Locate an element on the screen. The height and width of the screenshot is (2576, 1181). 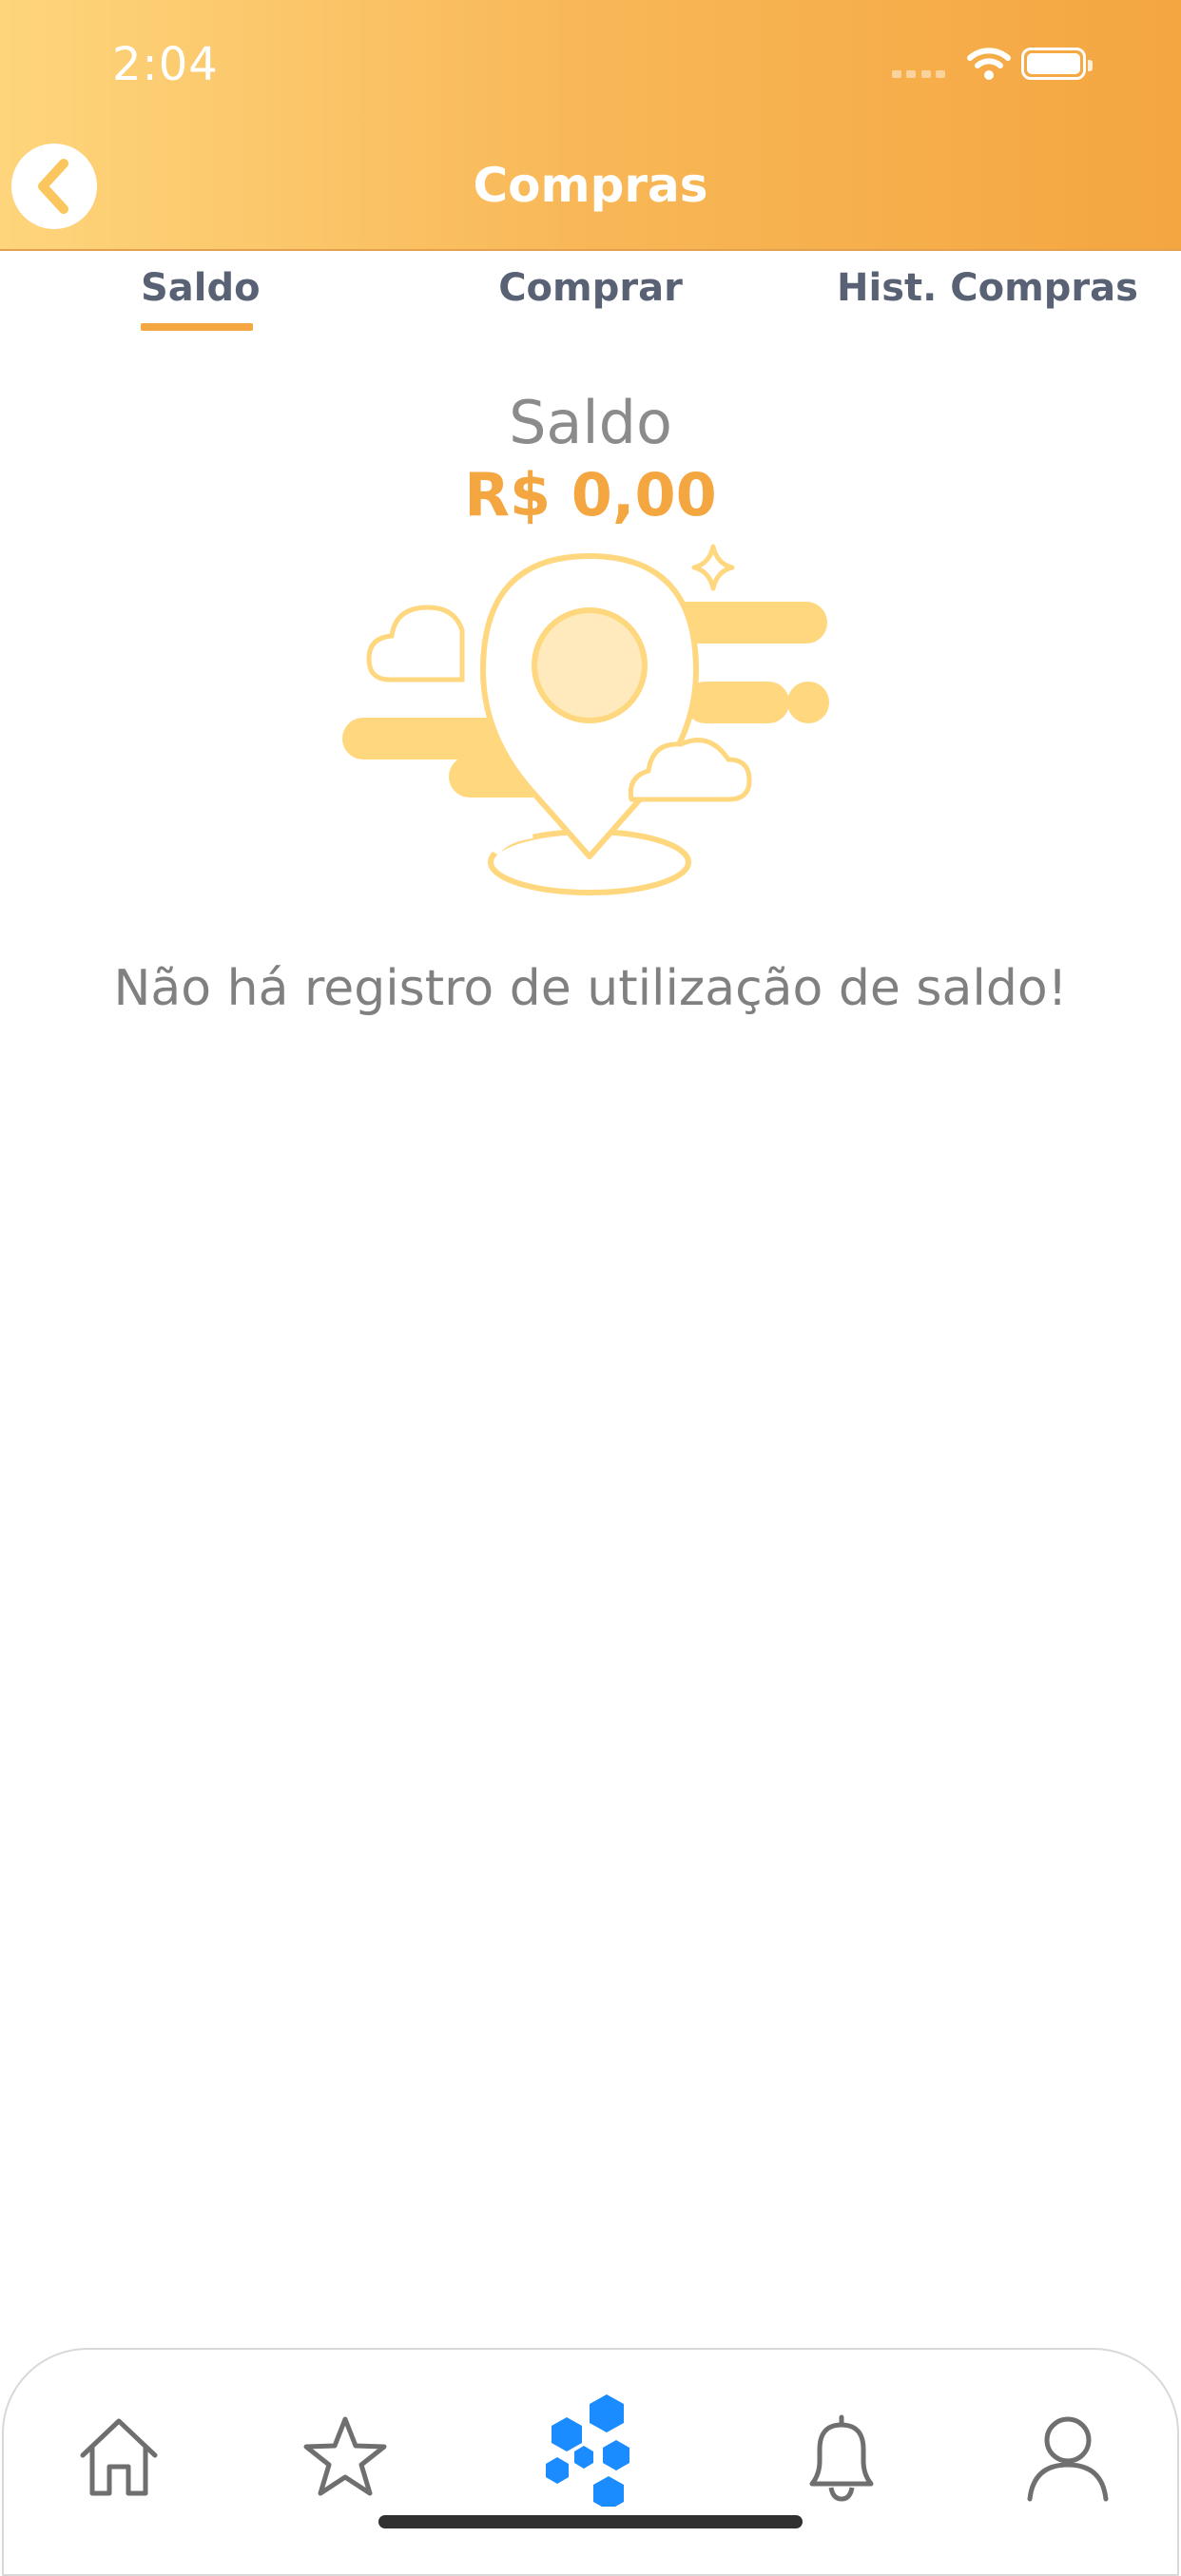
nav-home-button is located at coordinates (119, 2457).